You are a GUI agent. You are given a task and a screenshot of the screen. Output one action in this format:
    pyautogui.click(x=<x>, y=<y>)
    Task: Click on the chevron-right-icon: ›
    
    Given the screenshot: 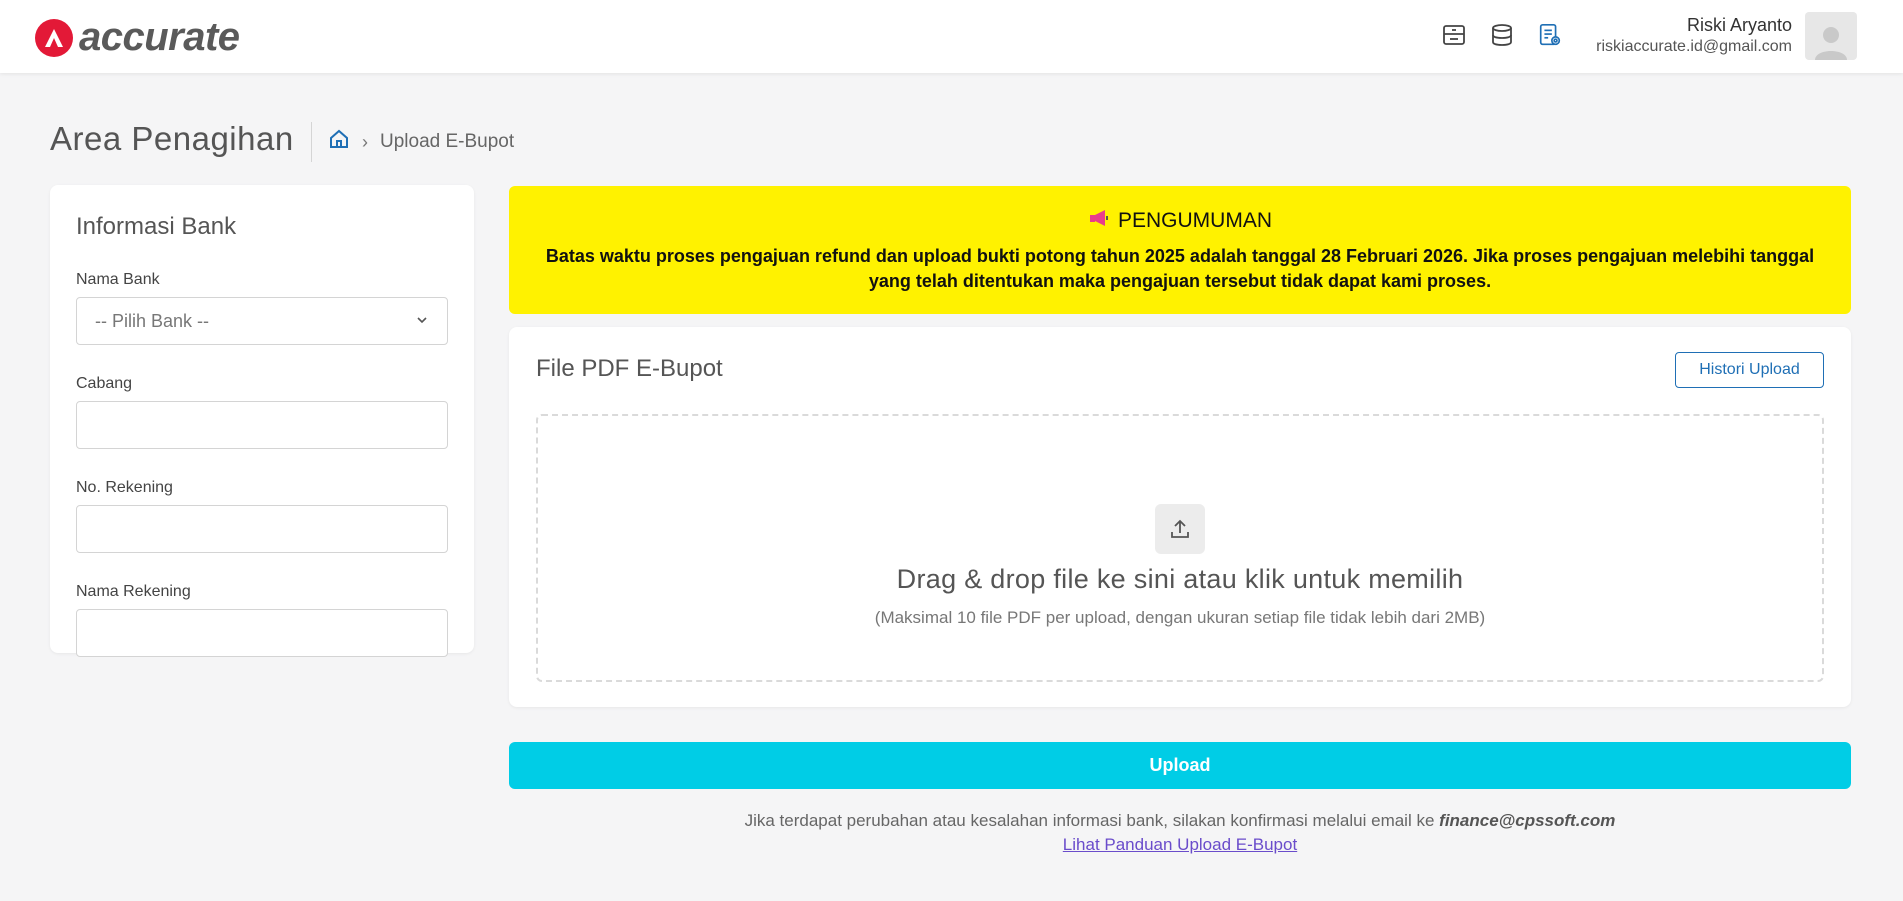 What is the action you would take?
    pyautogui.click(x=365, y=141)
    